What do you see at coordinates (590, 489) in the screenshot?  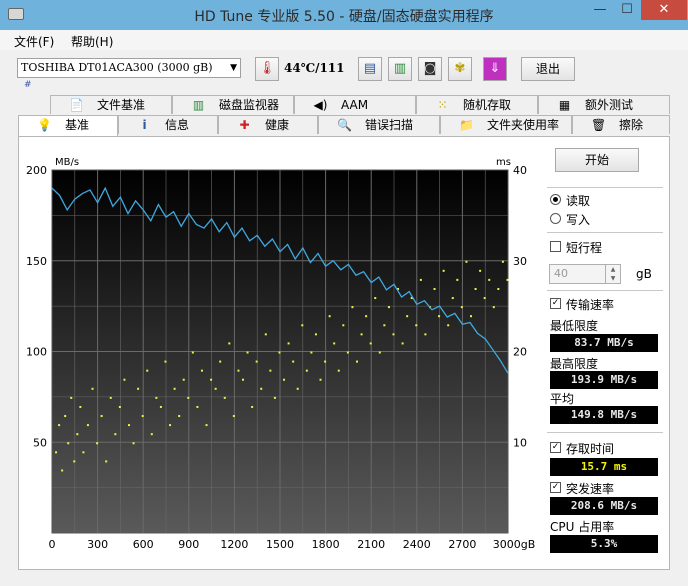 I see `burst-rate-label: 突发速率` at bounding box center [590, 489].